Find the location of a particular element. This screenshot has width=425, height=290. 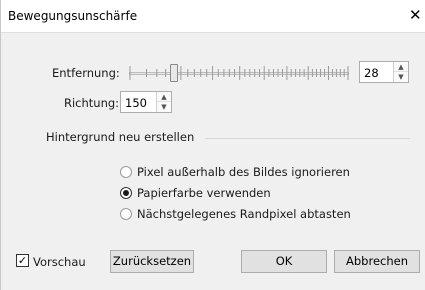

direction-value: 150 is located at coordinates (136, 103).